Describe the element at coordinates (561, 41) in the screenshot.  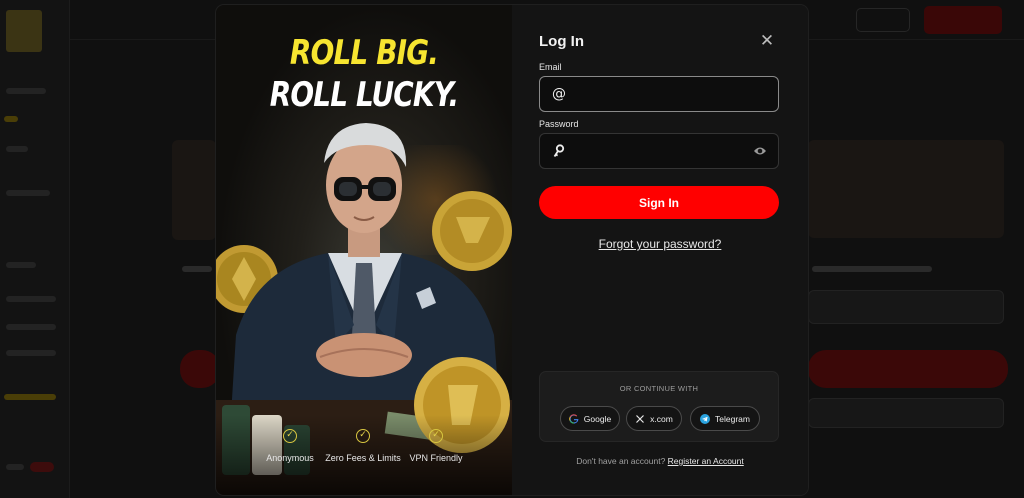
I see `modal-title: Log In` at that location.